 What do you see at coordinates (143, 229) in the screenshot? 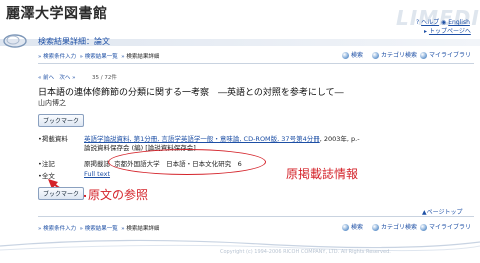
I see `breadcrumb-result-detail-bottom: 検索結果詳細` at bounding box center [143, 229].